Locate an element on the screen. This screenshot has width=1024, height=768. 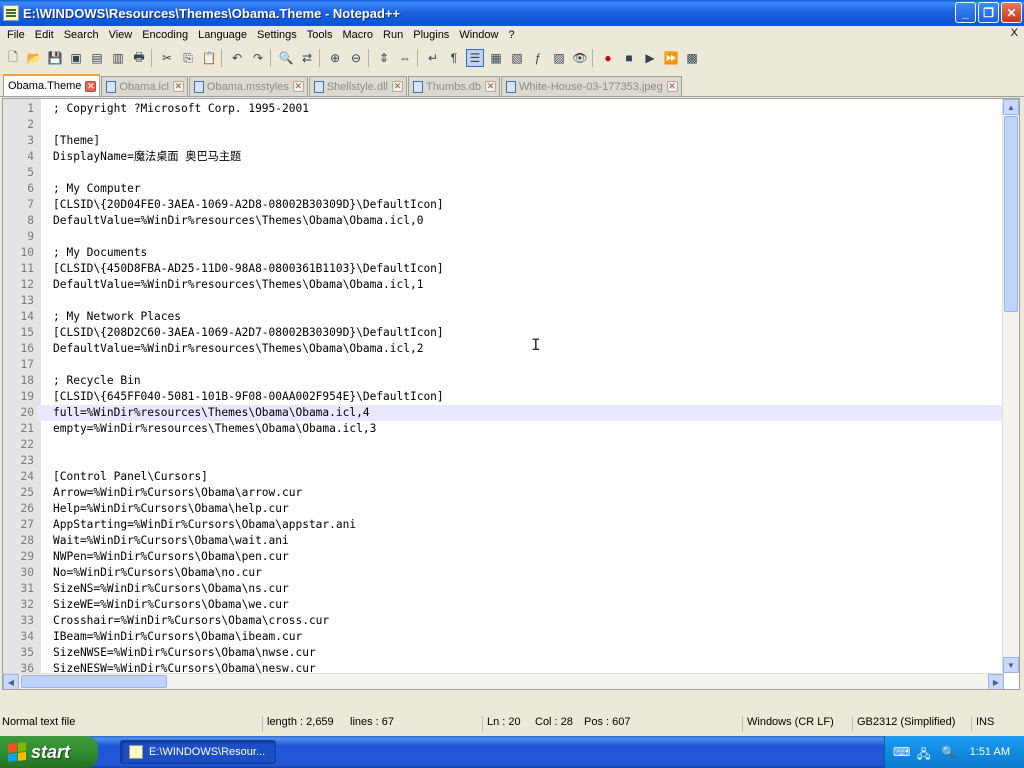
scroll-left-icon: ◀ is located at coordinates (11, 681).